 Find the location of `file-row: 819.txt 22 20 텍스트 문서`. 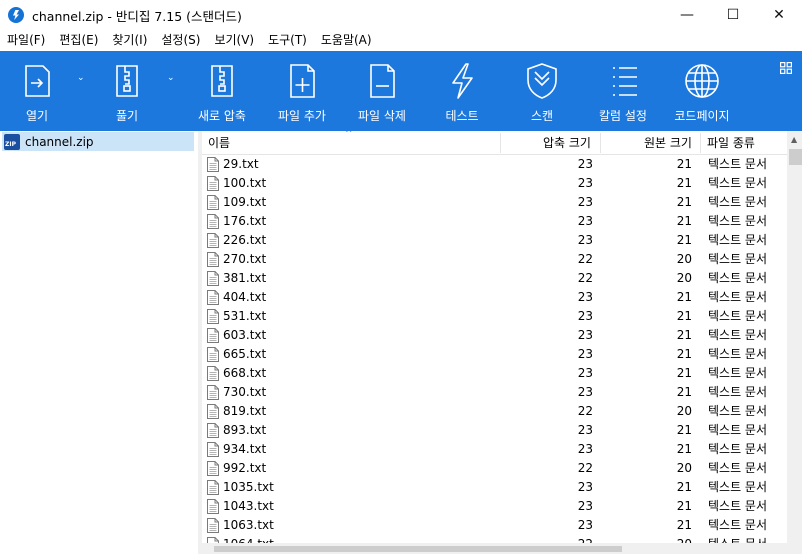

file-row: 819.txt 22 20 텍스트 문서 is located at coordinates (494, 411).